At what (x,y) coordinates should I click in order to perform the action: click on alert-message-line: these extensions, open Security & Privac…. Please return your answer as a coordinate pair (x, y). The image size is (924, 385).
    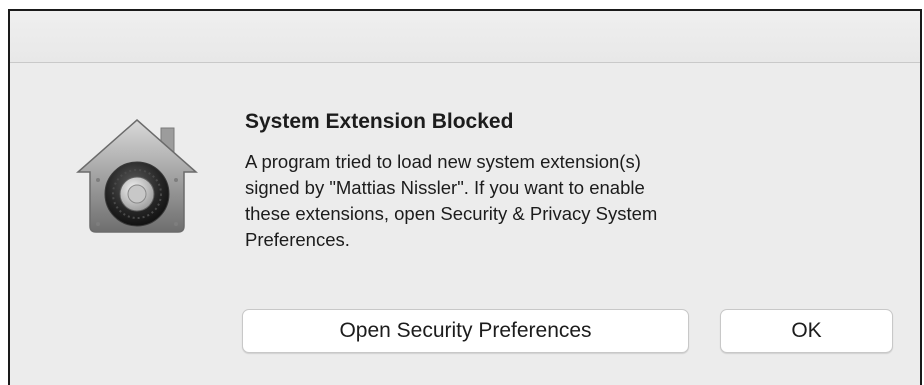
    Looking at the image, I should click on (451, 213).